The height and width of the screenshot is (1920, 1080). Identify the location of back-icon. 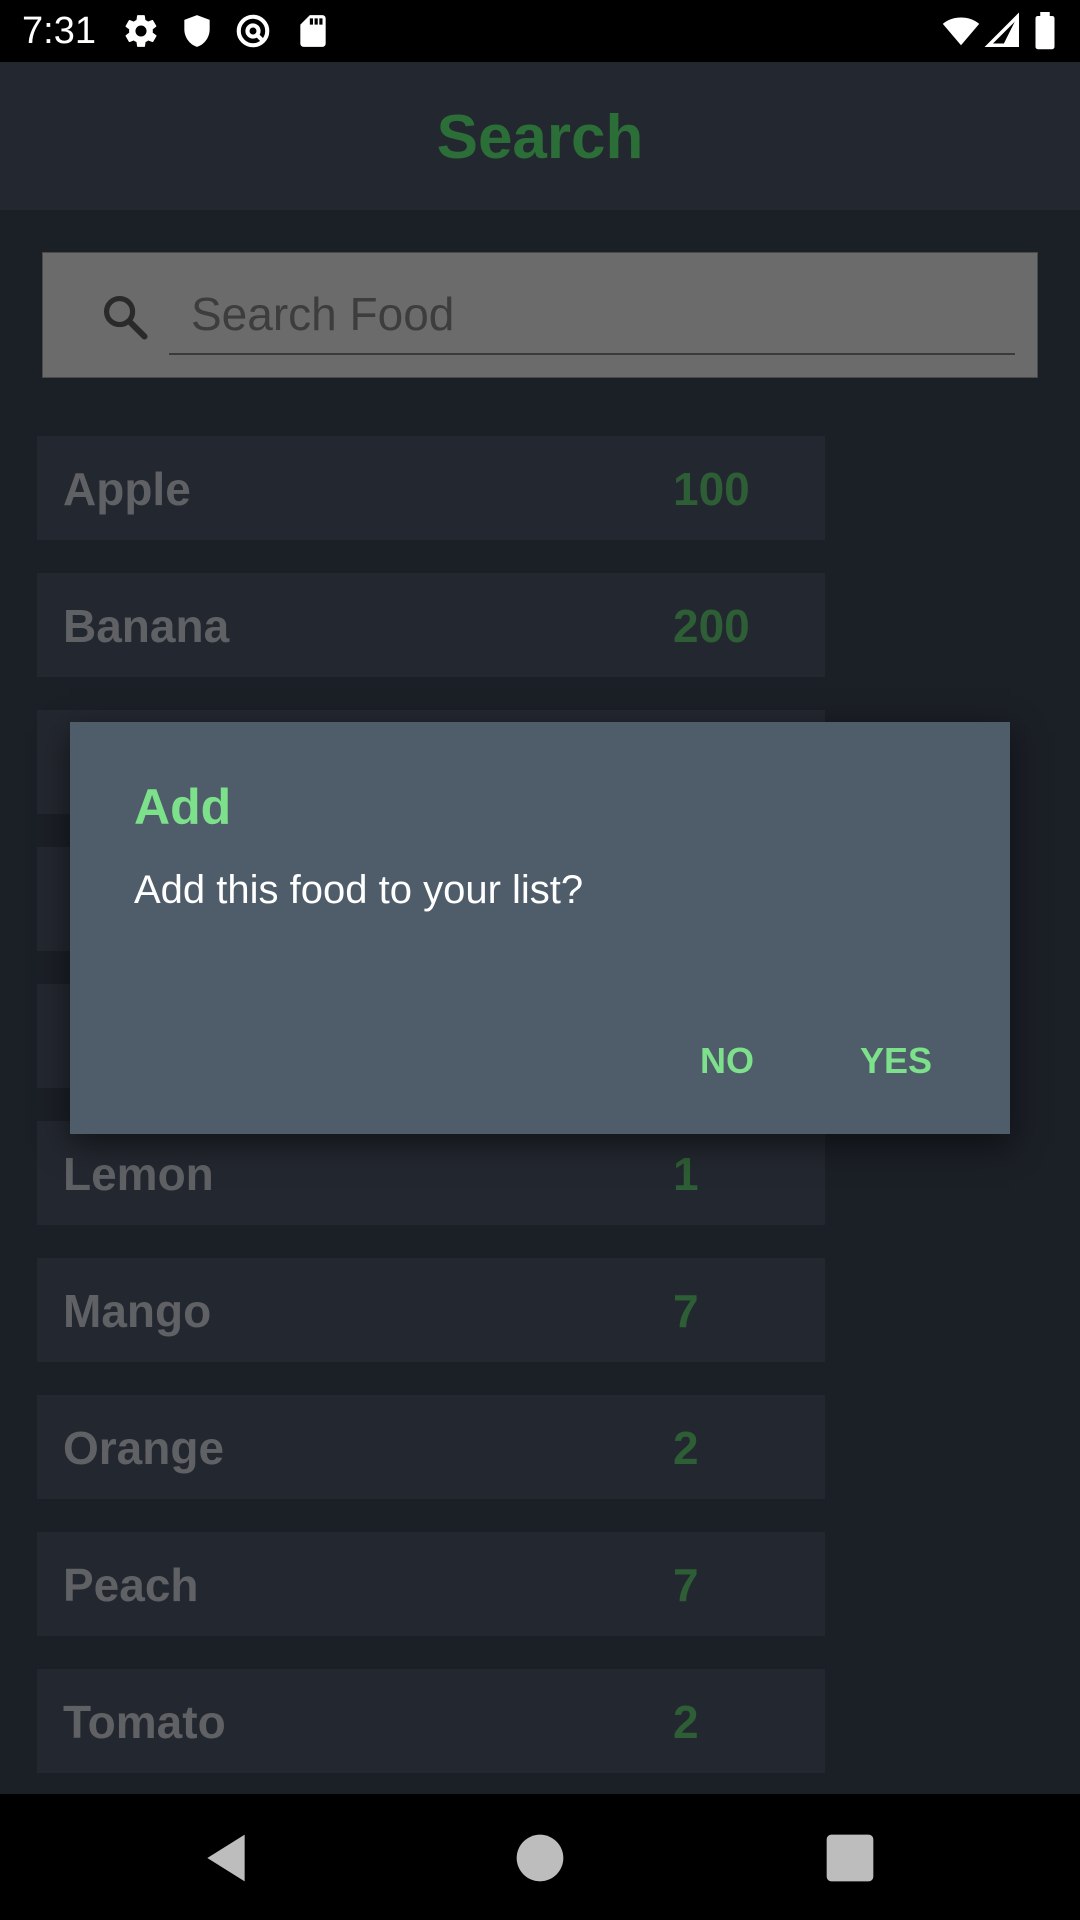
(226, 1858).